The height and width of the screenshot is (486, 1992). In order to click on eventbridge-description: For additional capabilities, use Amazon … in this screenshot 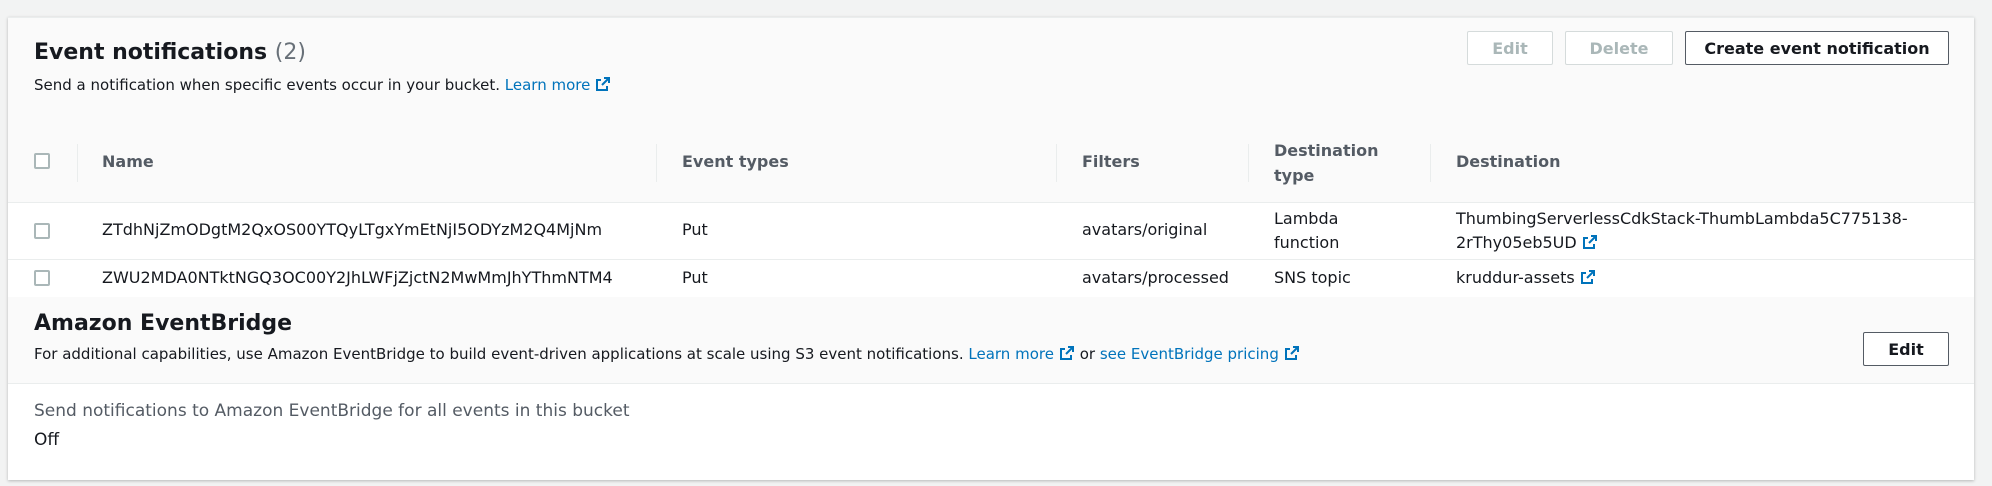, I will do `click(667, 354)`.